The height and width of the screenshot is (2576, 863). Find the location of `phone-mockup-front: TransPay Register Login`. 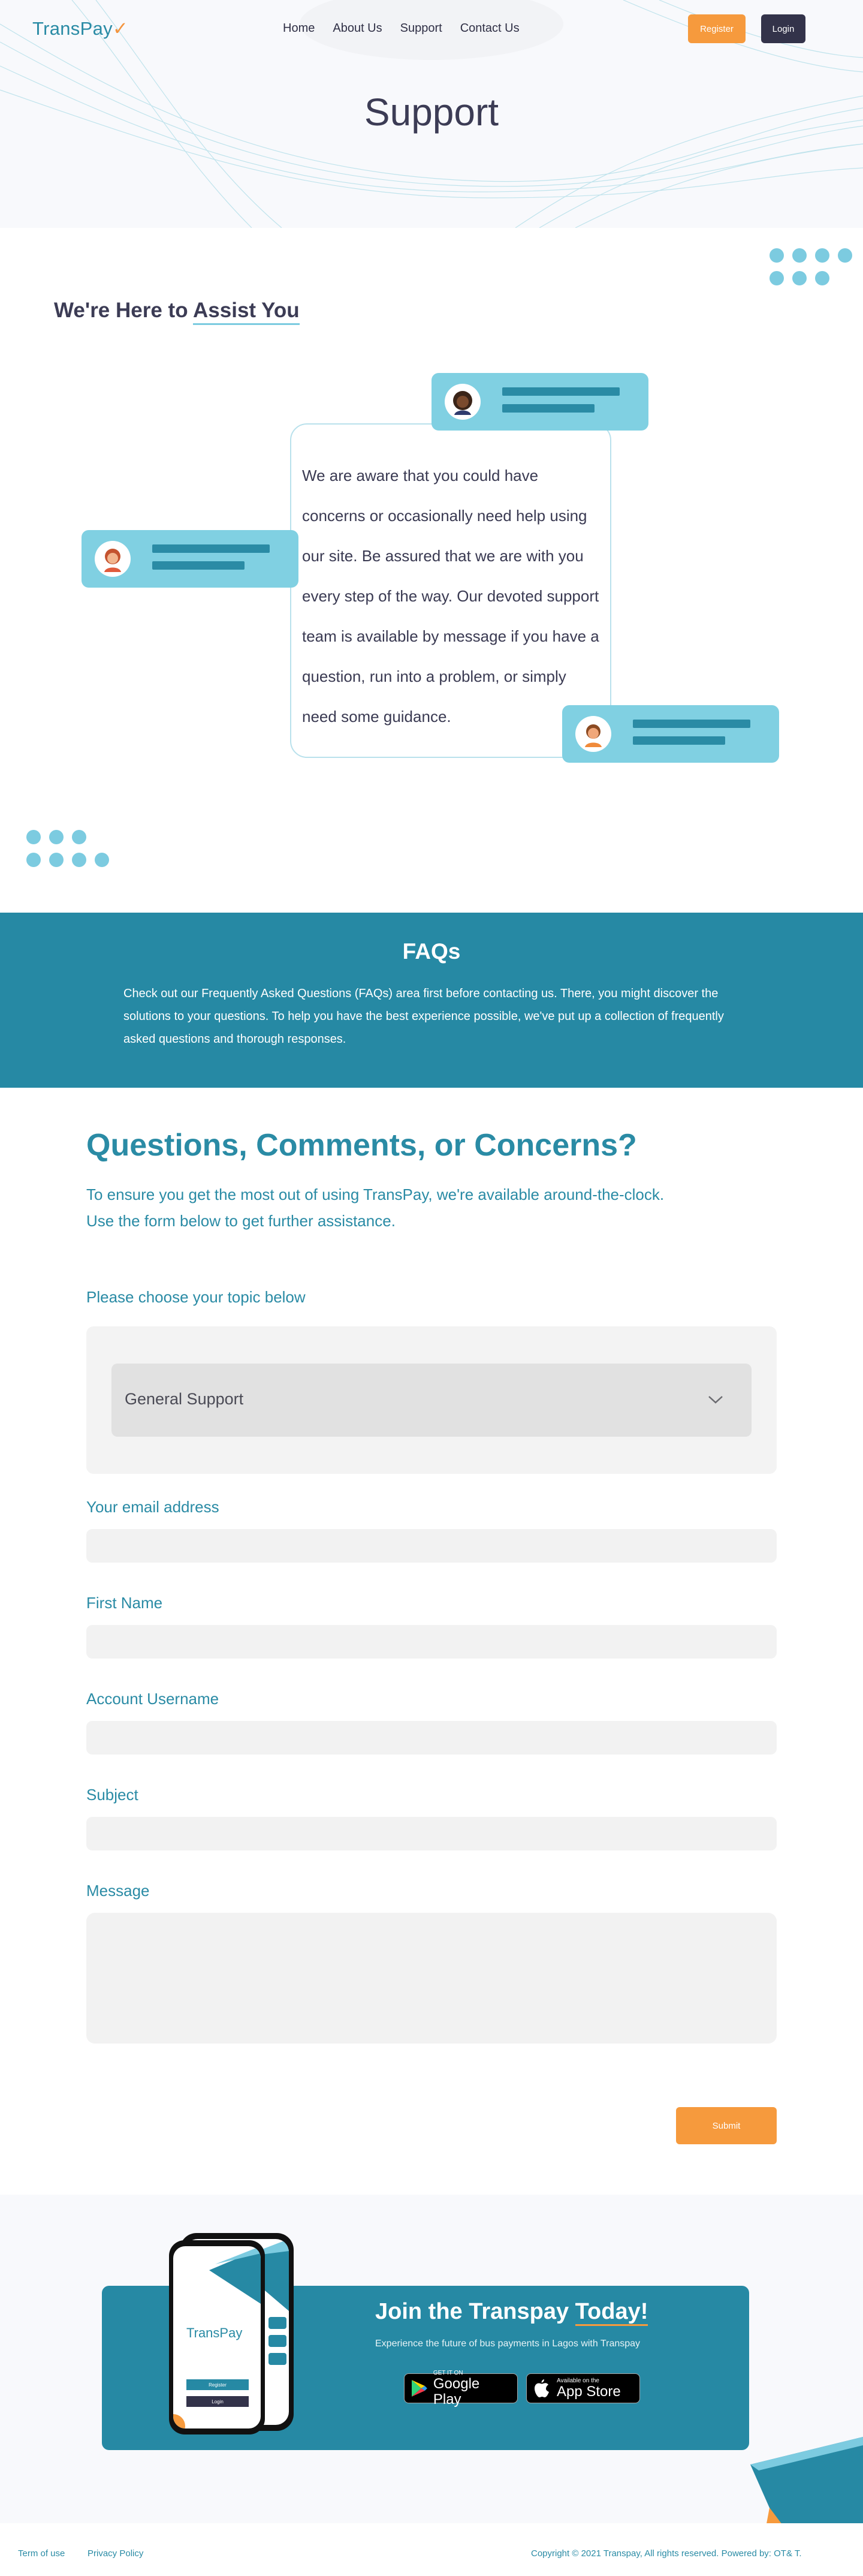

phone-mockup-front: TransPay Register Login is located at coordinates (217, 2337).